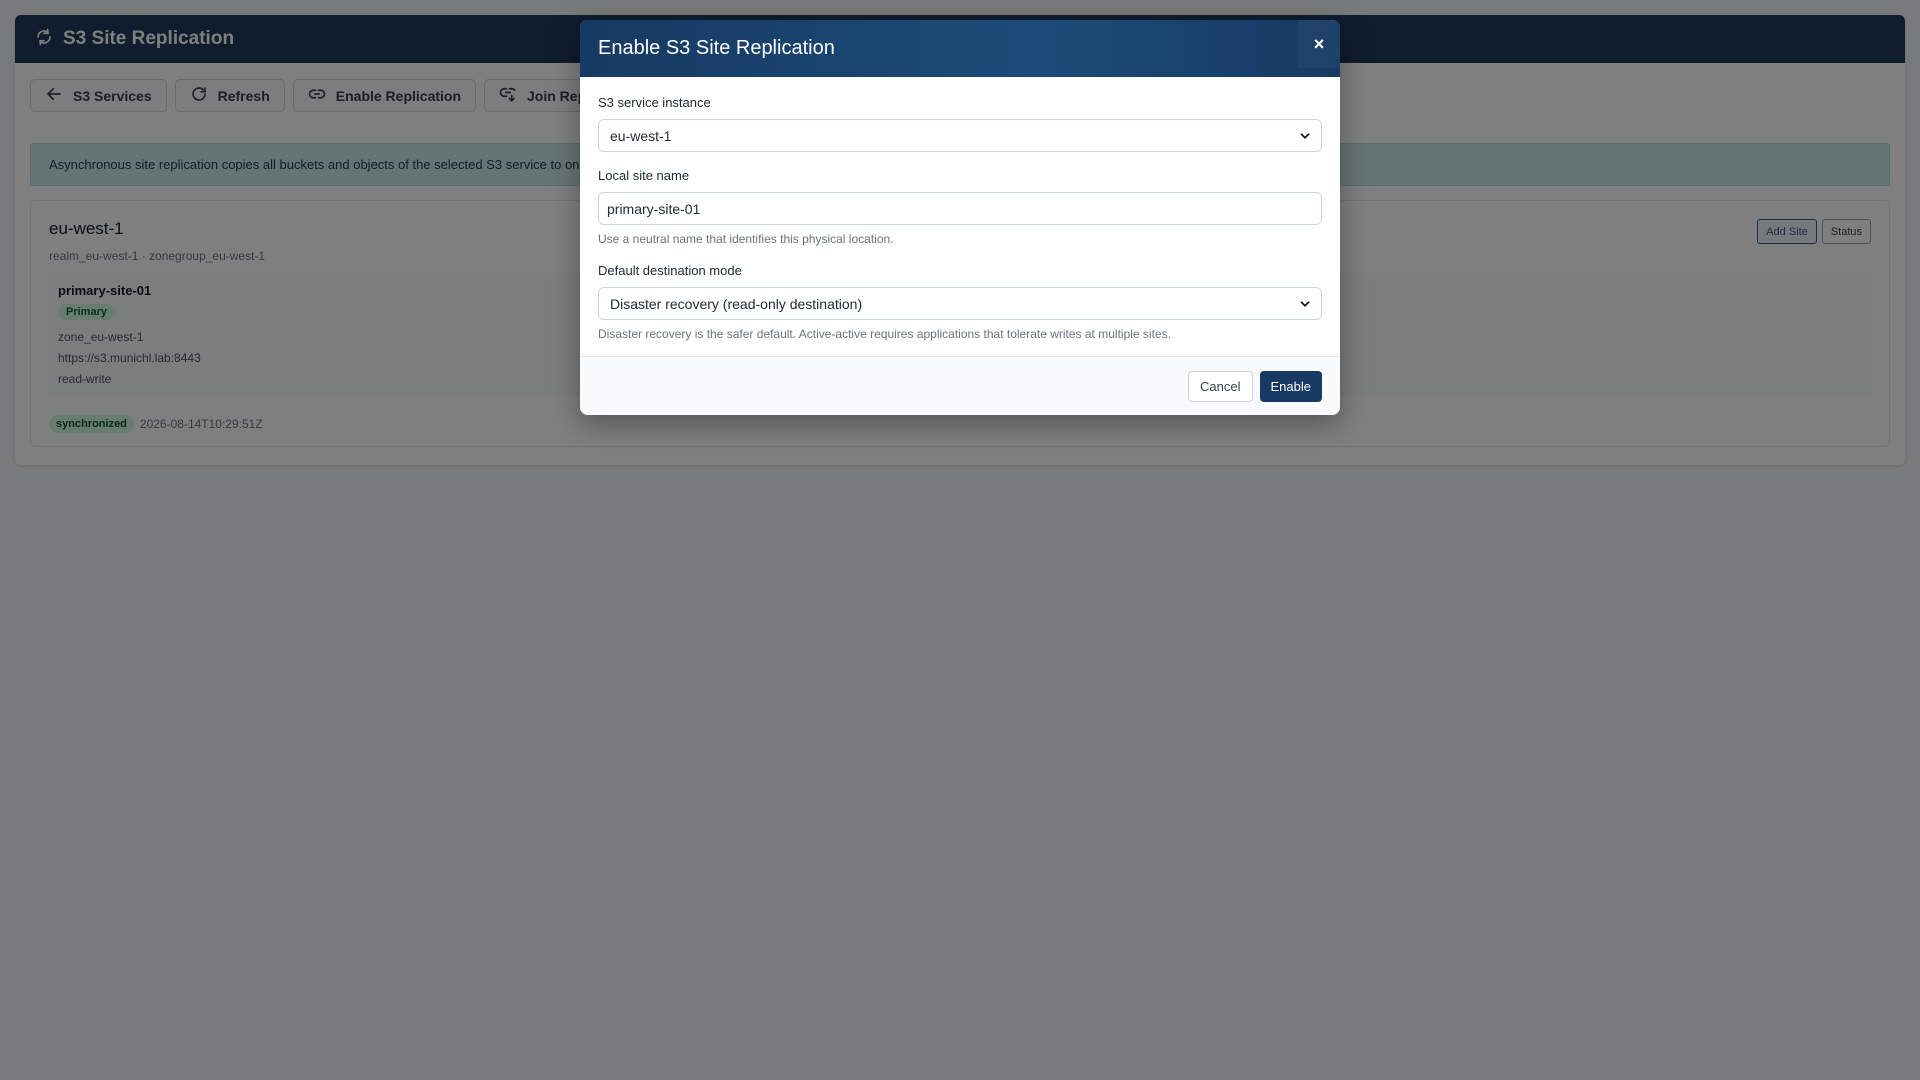 The height and width of the screenshot is (1080, 1920). Describe the element at coordinates (1220, 386) in the screenshot. I see `cancel-button: Cancel` at that location.